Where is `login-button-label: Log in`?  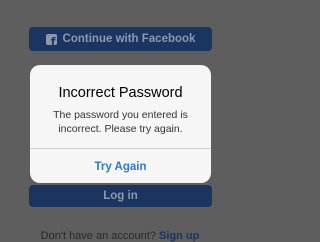
login-button-label: Log in is located at coordinates (120, 196).